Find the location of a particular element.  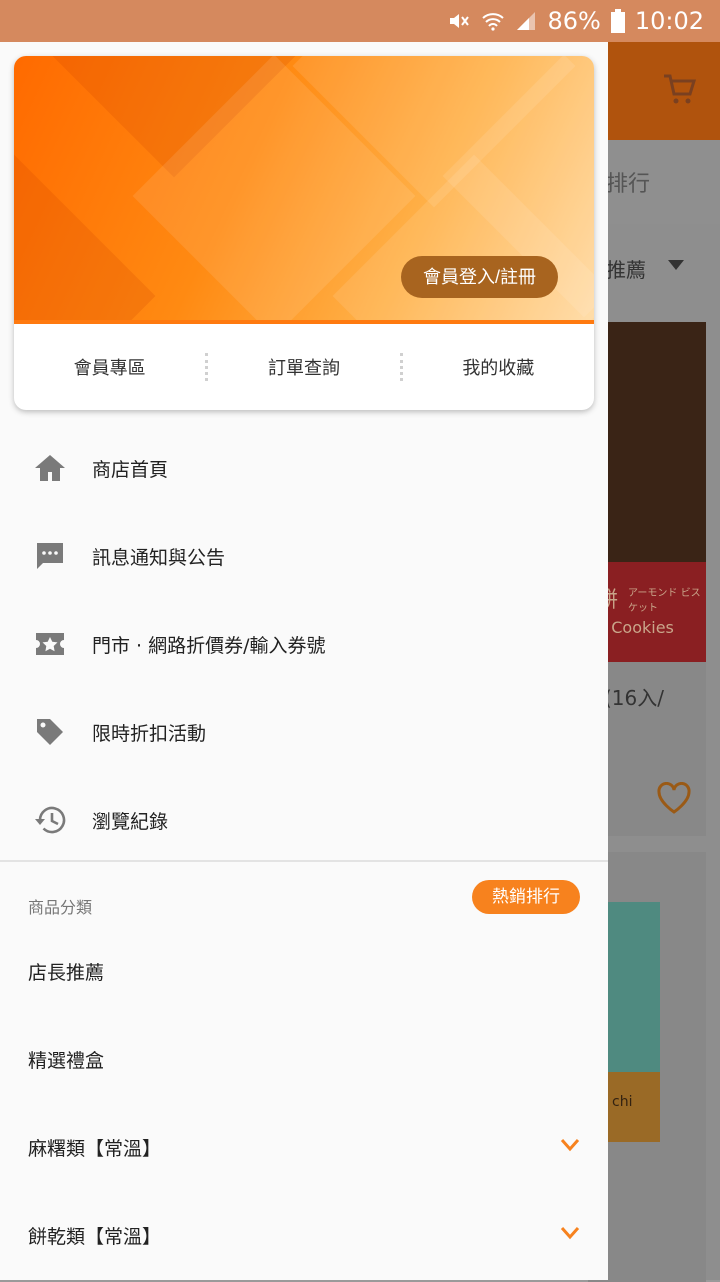

product-name: (16入/ is located at coordinates (634, 698).